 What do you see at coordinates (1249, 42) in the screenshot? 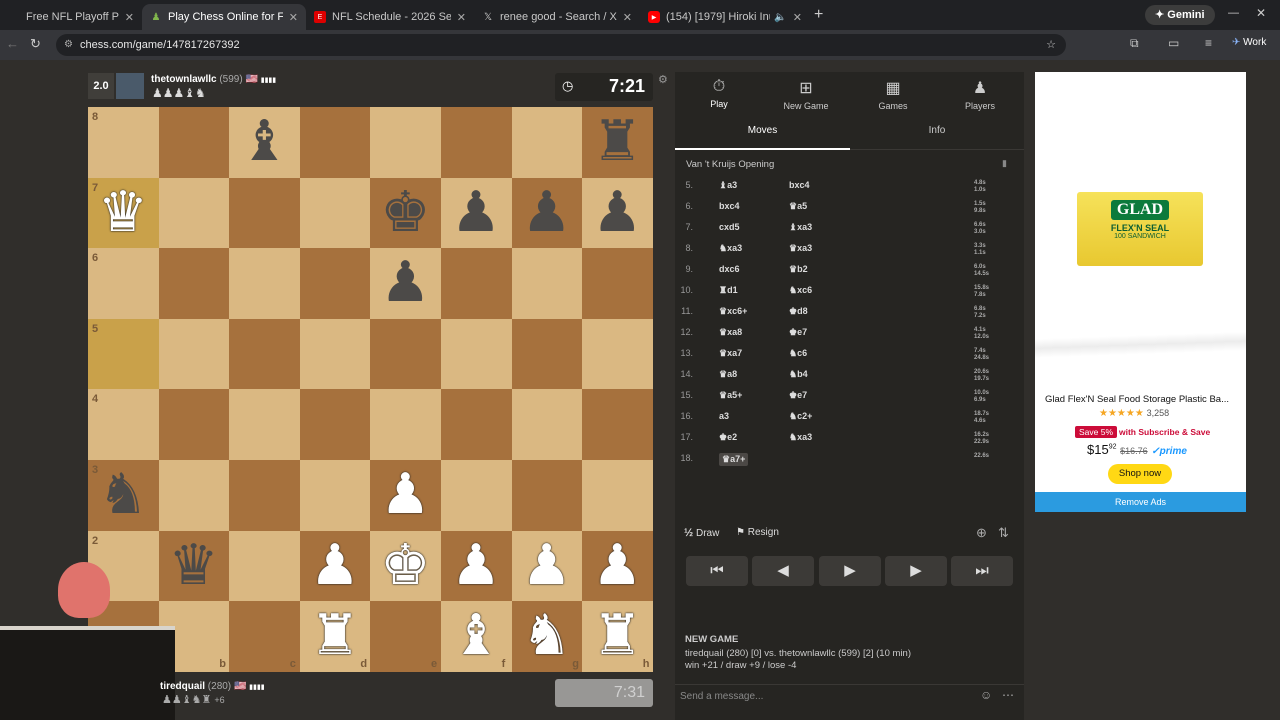
I see `profile-button: ✈ Work` at bounding box center [1249, 42].